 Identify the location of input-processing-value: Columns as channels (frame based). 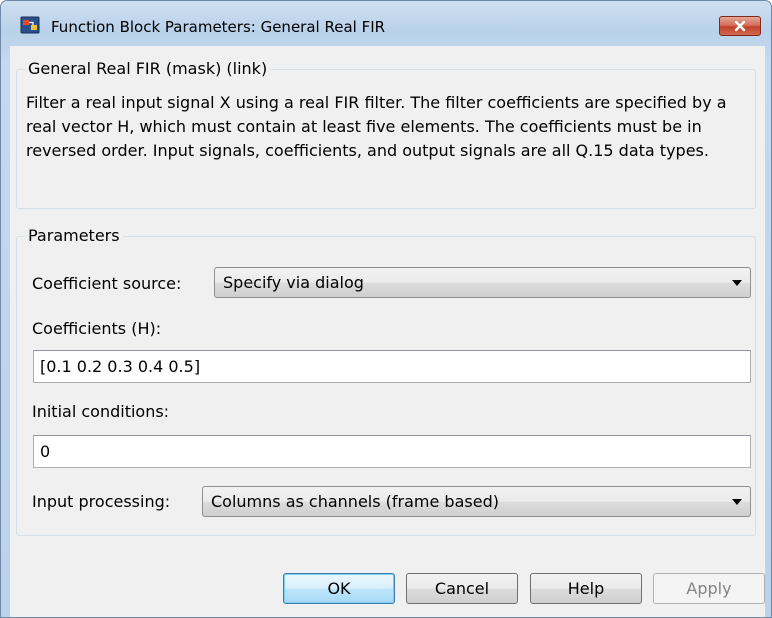
(355, 501).